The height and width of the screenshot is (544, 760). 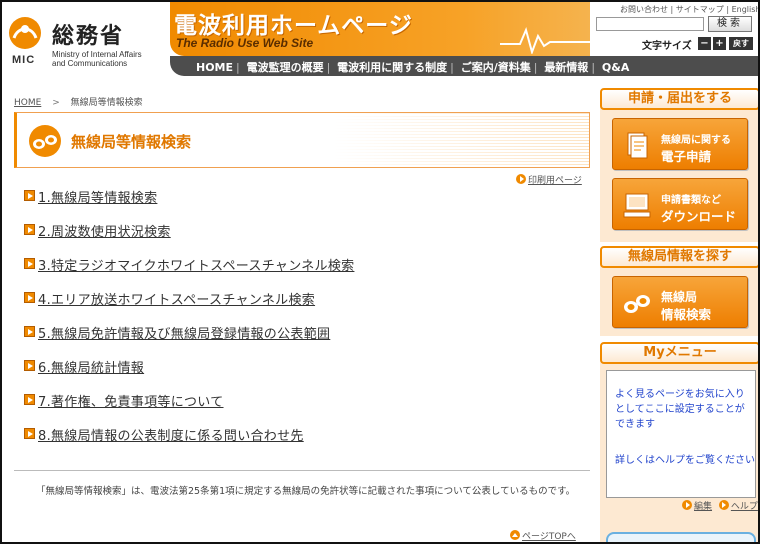 What do you see at coordinates (184, 332) in the screenshot?
I see `menu-link-publication-scope: 5.無線局免許情報及び無線局登録情報の公表範囲` at bounding box center [184, 332].